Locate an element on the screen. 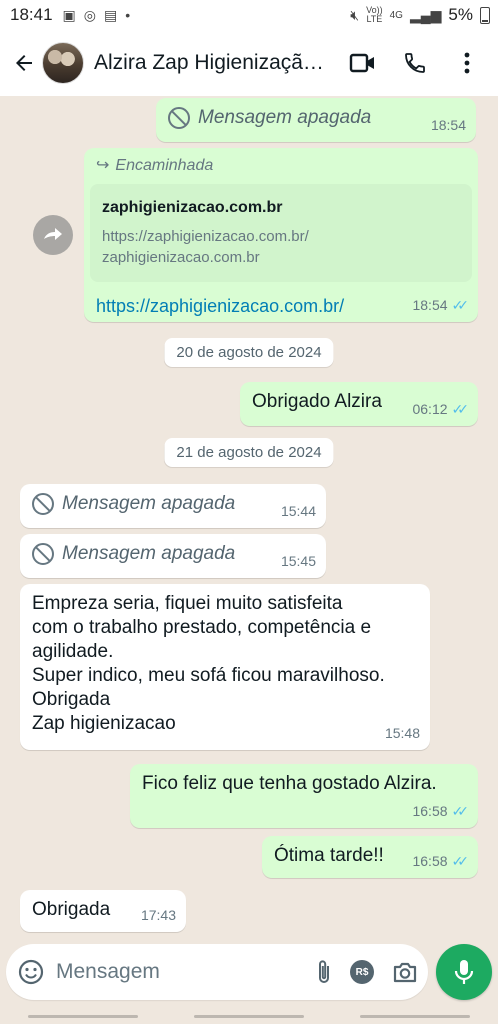 This screenshot has height=1024, width=498. payment-icon: R$ is located at coordinates (362, 972).